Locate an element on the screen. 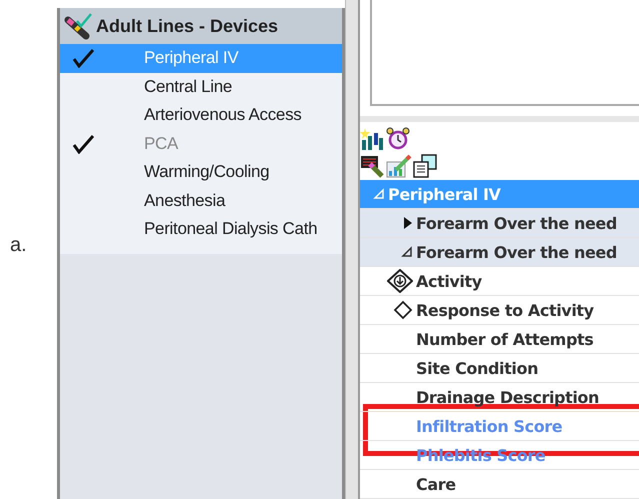 The height and width of the screenshot is (499, 639). assessment-row: Site Condition is located at coordinates (499, 368).